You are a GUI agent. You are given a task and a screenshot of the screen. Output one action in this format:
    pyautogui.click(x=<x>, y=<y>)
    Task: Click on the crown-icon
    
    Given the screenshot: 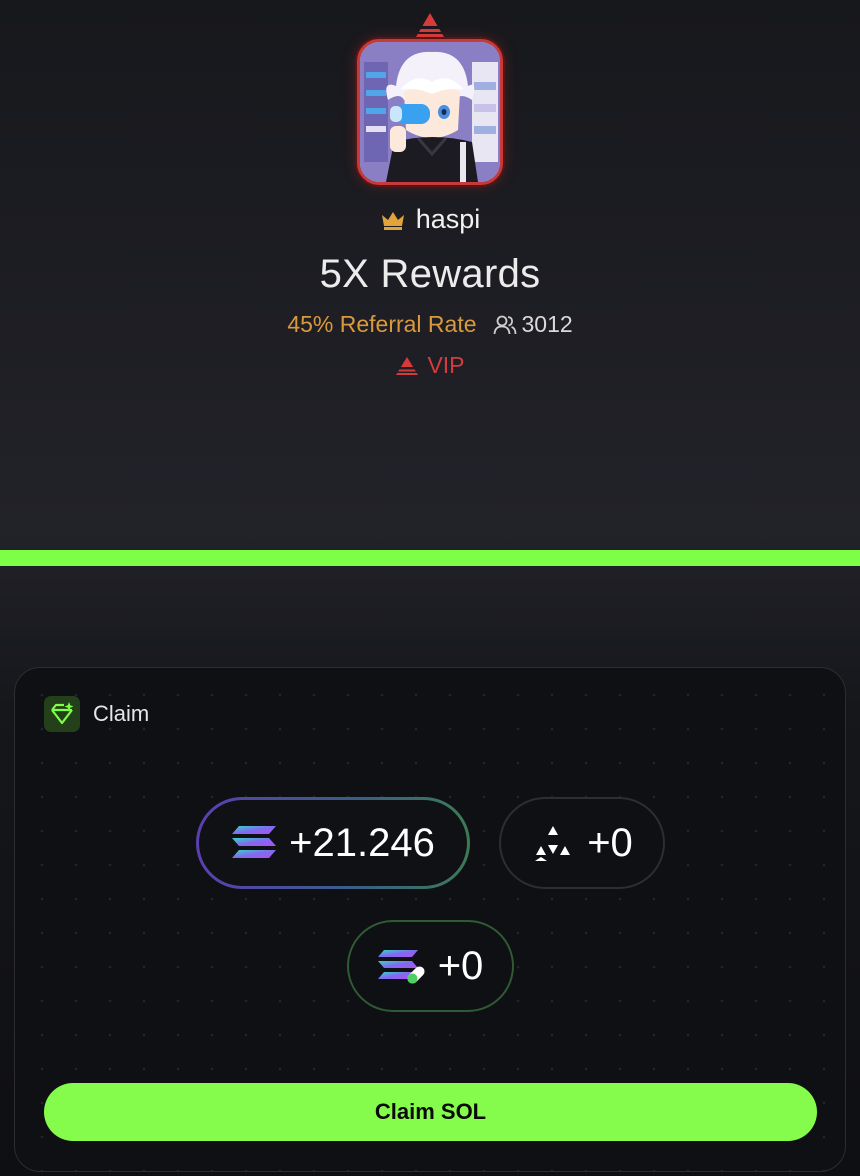 What is the action you would take?
    pyautogui.click(x=392, y=220)
    